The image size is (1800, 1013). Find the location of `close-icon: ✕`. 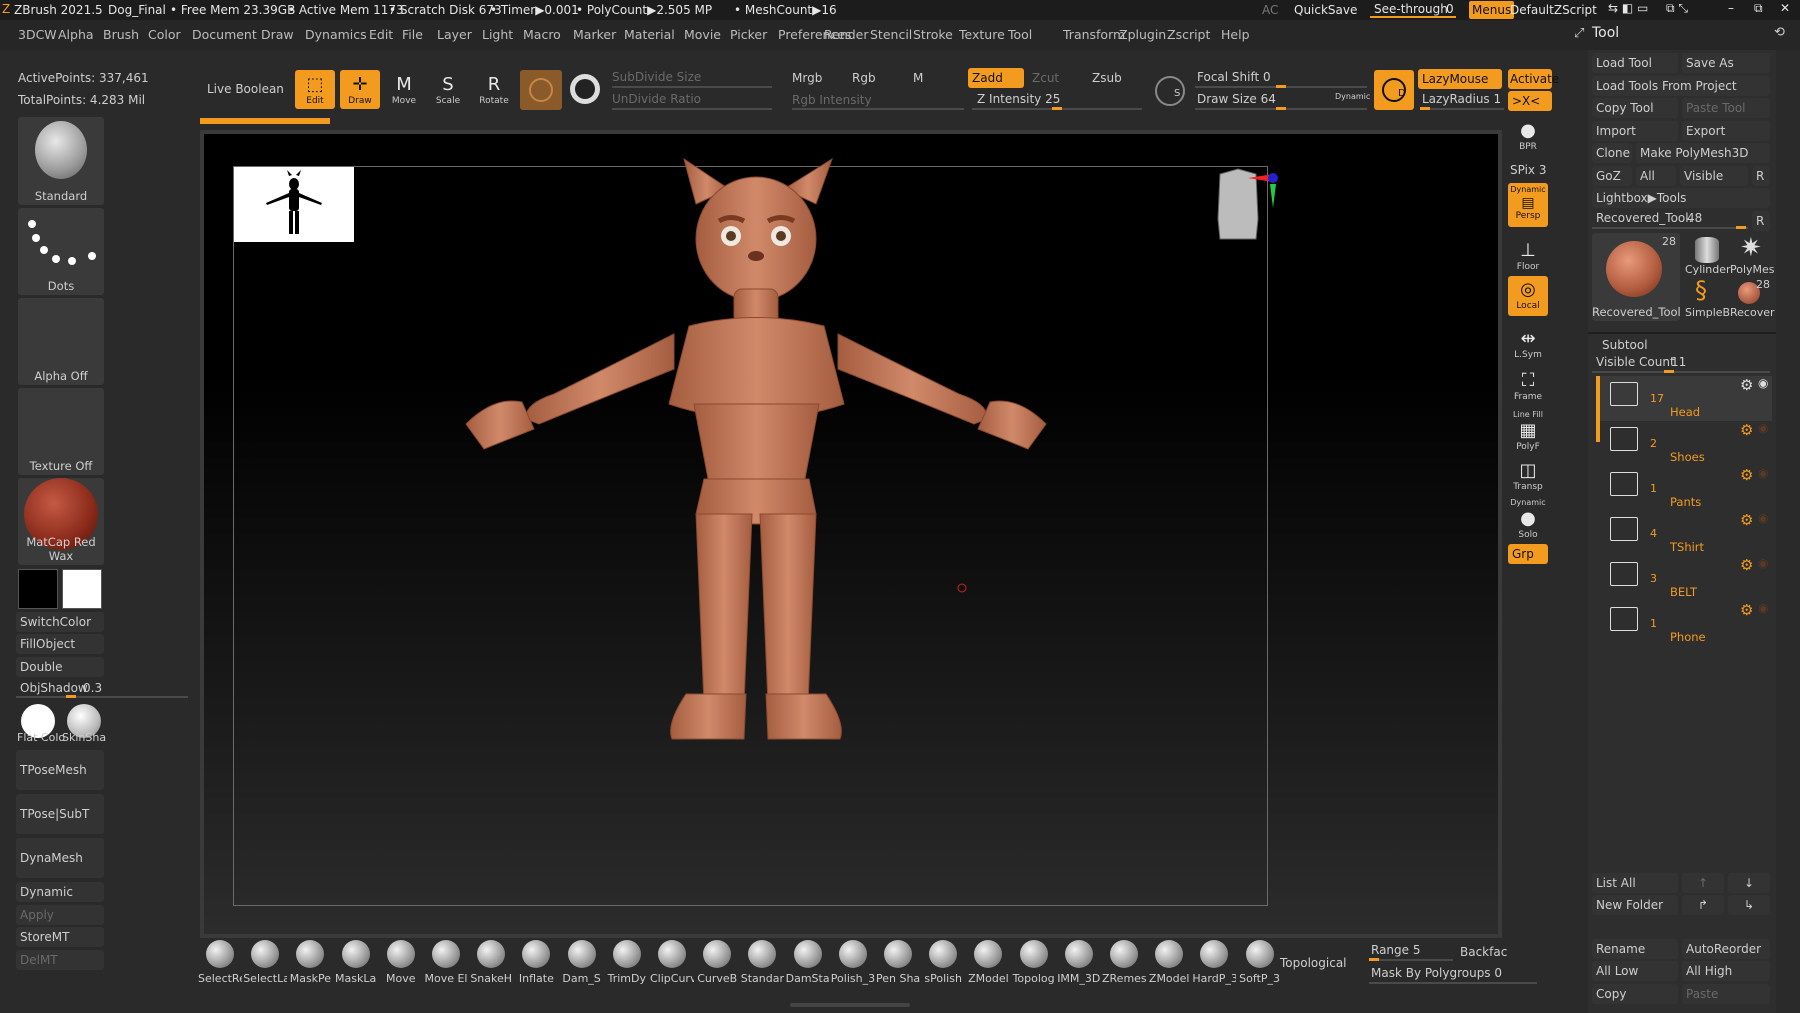

close-icon: ✕ is located at coordinates (1785, 8).